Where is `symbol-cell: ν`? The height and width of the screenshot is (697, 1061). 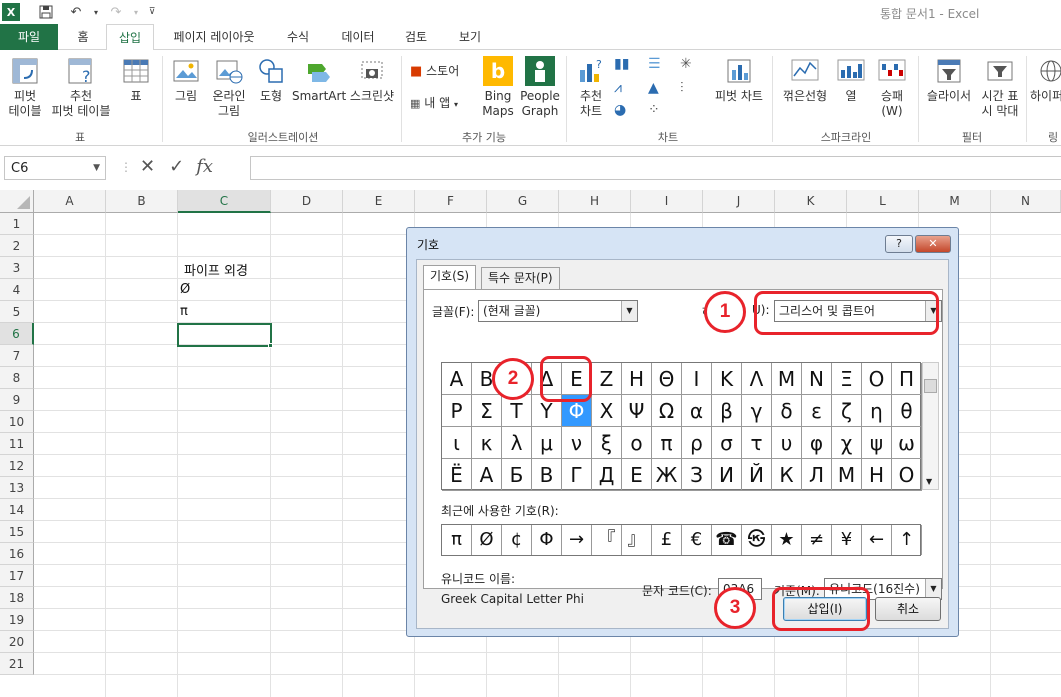
symbol-cell: ν is located at coordinates (577, 443).